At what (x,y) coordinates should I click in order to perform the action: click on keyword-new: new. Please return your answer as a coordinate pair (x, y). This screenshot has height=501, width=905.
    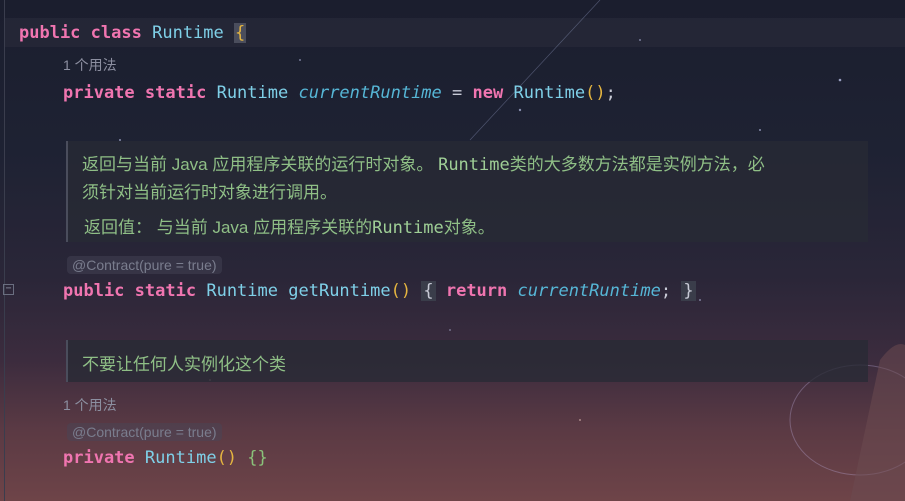
    Looking at the image, I should click on (488, 93).